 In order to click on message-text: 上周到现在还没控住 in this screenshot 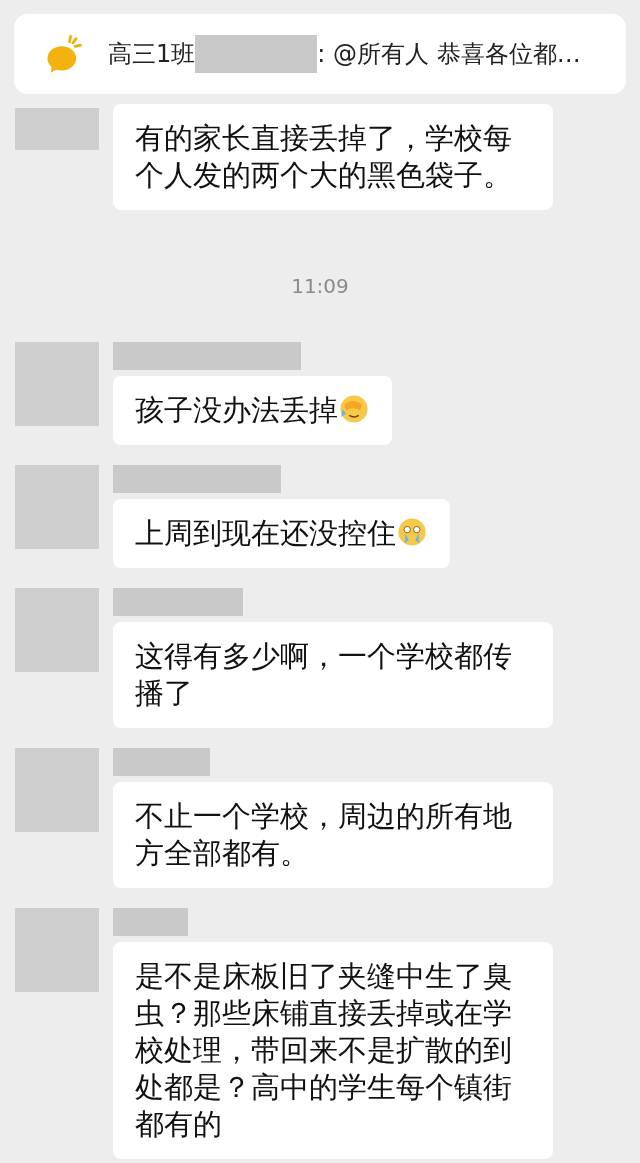, I will do `click(265, 533)`.